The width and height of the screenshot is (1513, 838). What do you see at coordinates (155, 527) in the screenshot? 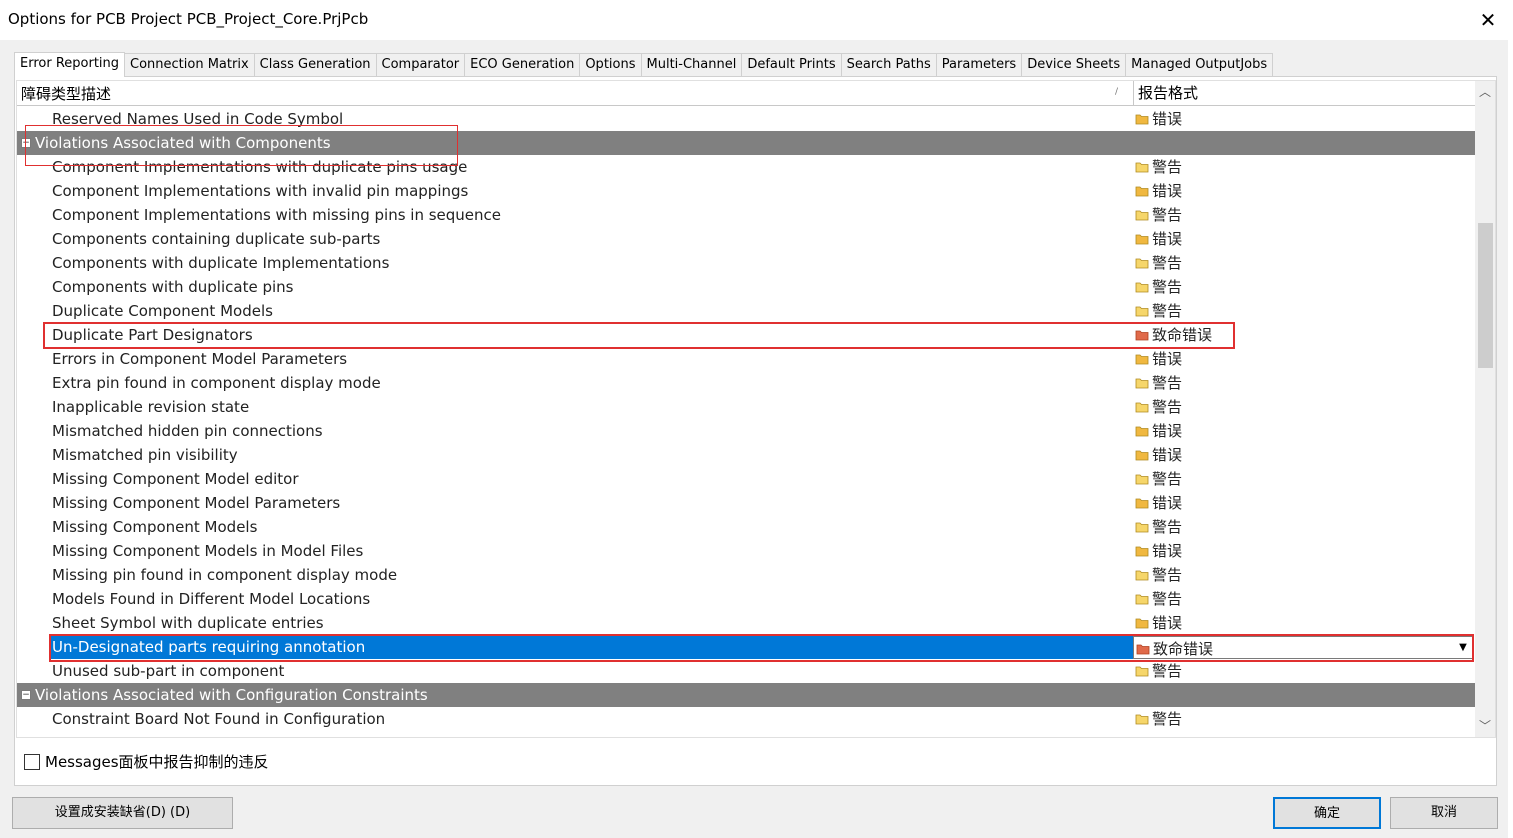
I see `rule-label: Missing Component Models` at bounding box center [155, 527].